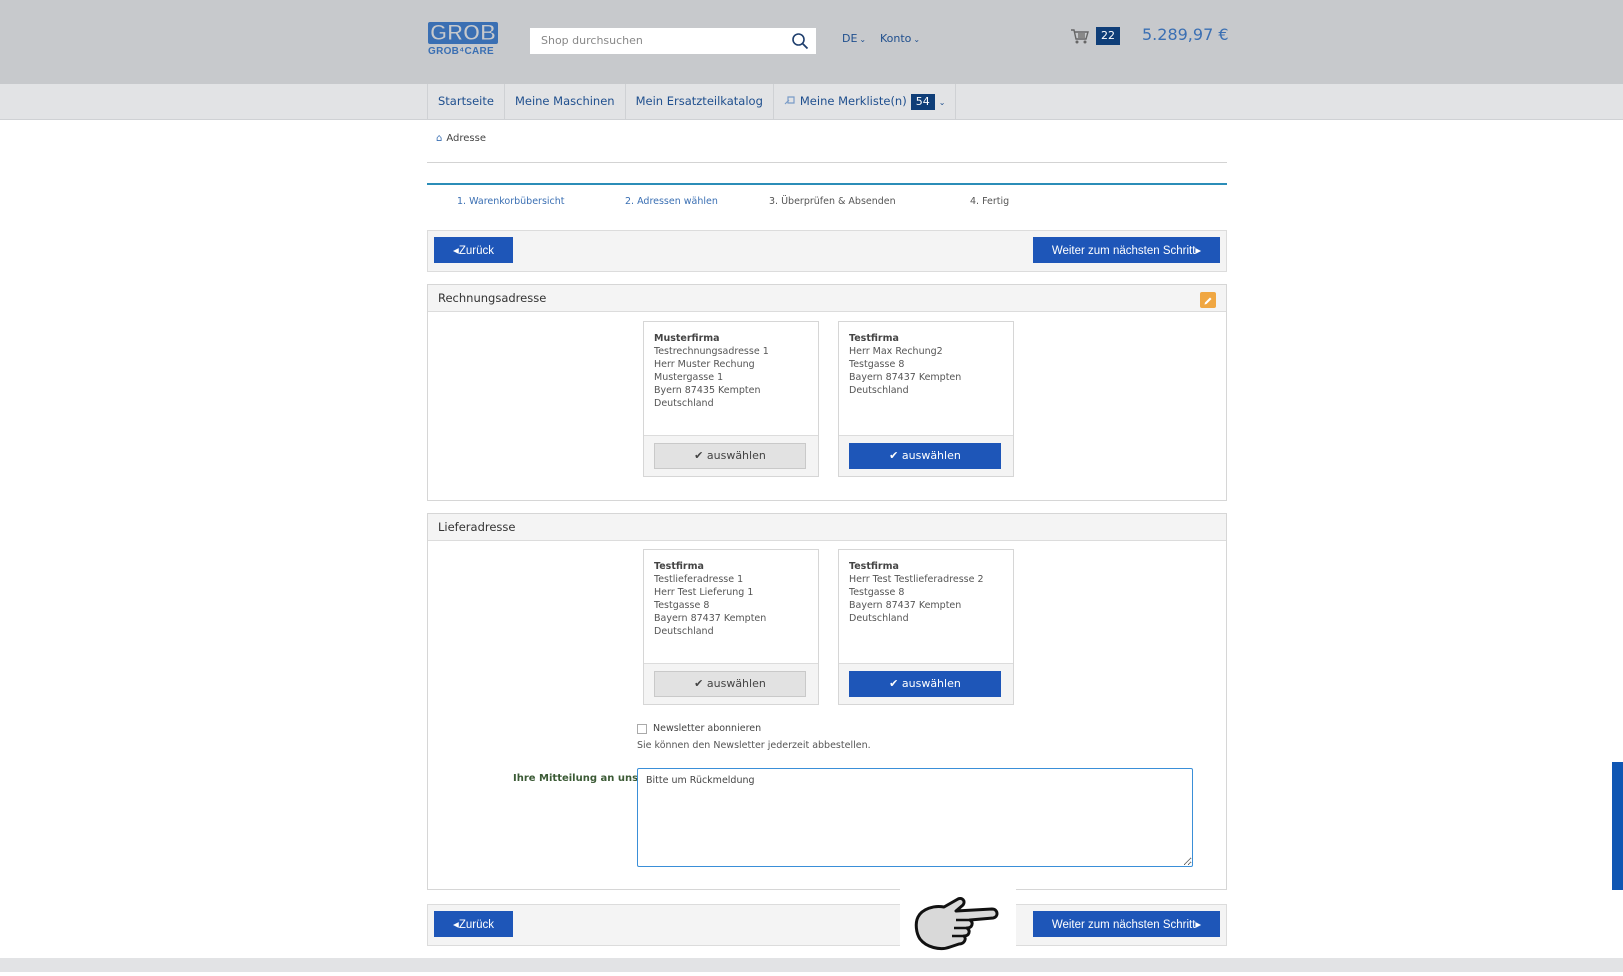 The height and width of the screenshot is (976, 1623). What do you see at coordinates (564, 101) in the screenshot?
I see `nav-item-maschinen: Meine Maschinen` at bounding box center [564, 101].